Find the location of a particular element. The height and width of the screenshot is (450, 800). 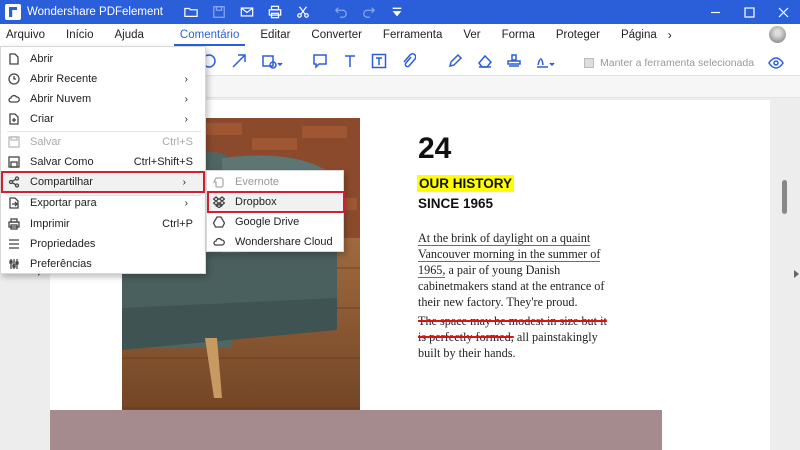

menu-item-criar: Criar › is located at coordinates (104, 119).